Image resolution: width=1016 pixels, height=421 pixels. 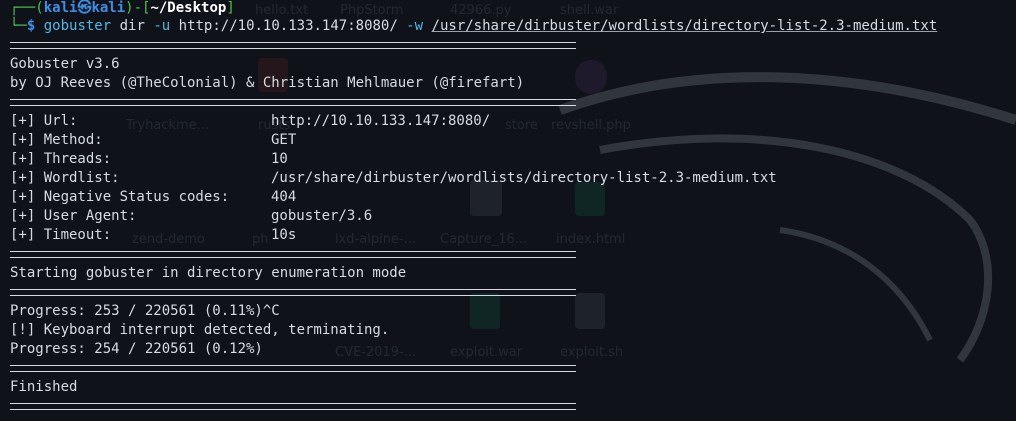 What do you see at coordinates (84, 8) in the screenshot?
I see `prompt-at-symbol: ㉿` at bounding box center [84, 8].